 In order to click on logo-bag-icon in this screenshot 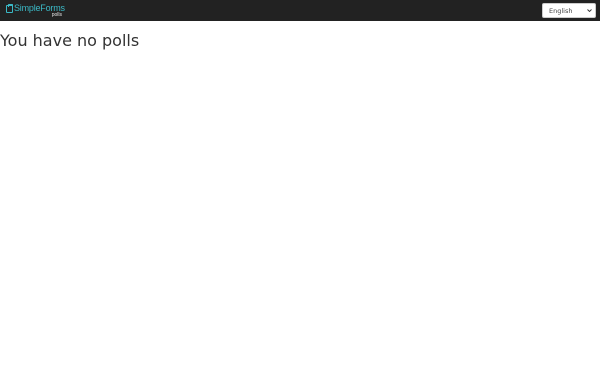, I will do `click(9, 8)`.